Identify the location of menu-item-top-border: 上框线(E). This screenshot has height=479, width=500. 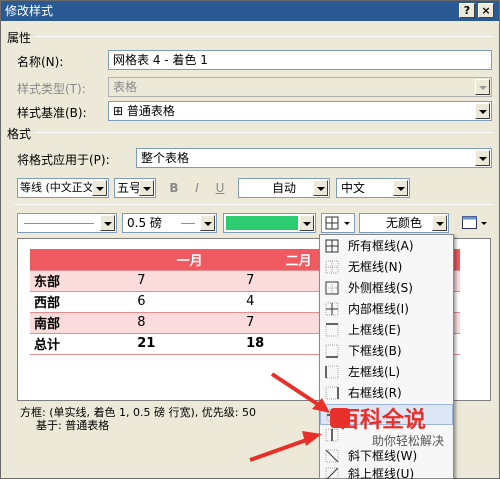
(386, 330).